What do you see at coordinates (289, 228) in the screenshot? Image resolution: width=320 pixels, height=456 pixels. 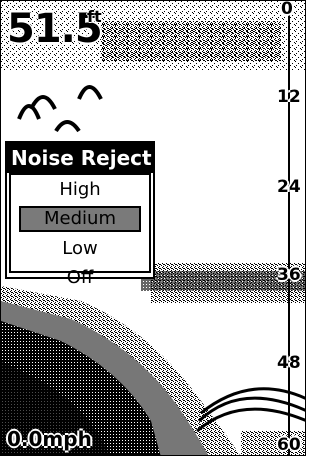 I see `depth-scale-line` at bounding box center [289, 228].